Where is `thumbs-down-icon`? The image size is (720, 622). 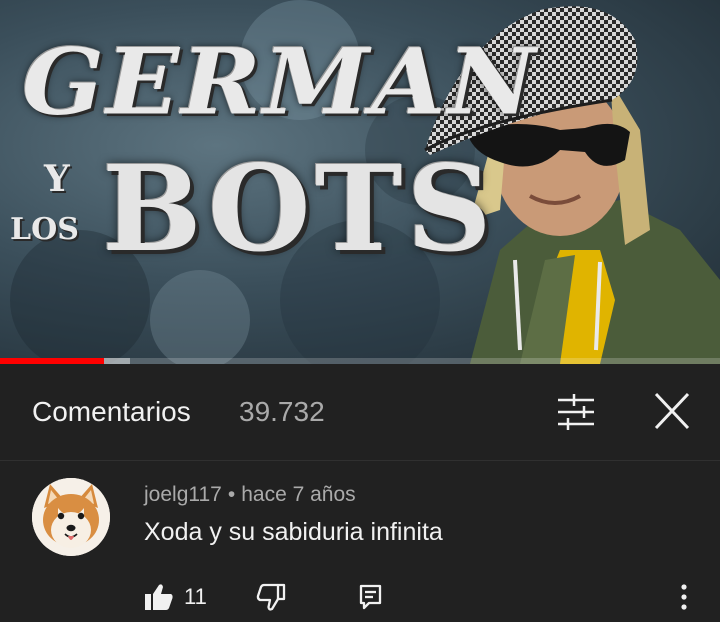 thumbs-down-icon is located at coordinates (271, 597).